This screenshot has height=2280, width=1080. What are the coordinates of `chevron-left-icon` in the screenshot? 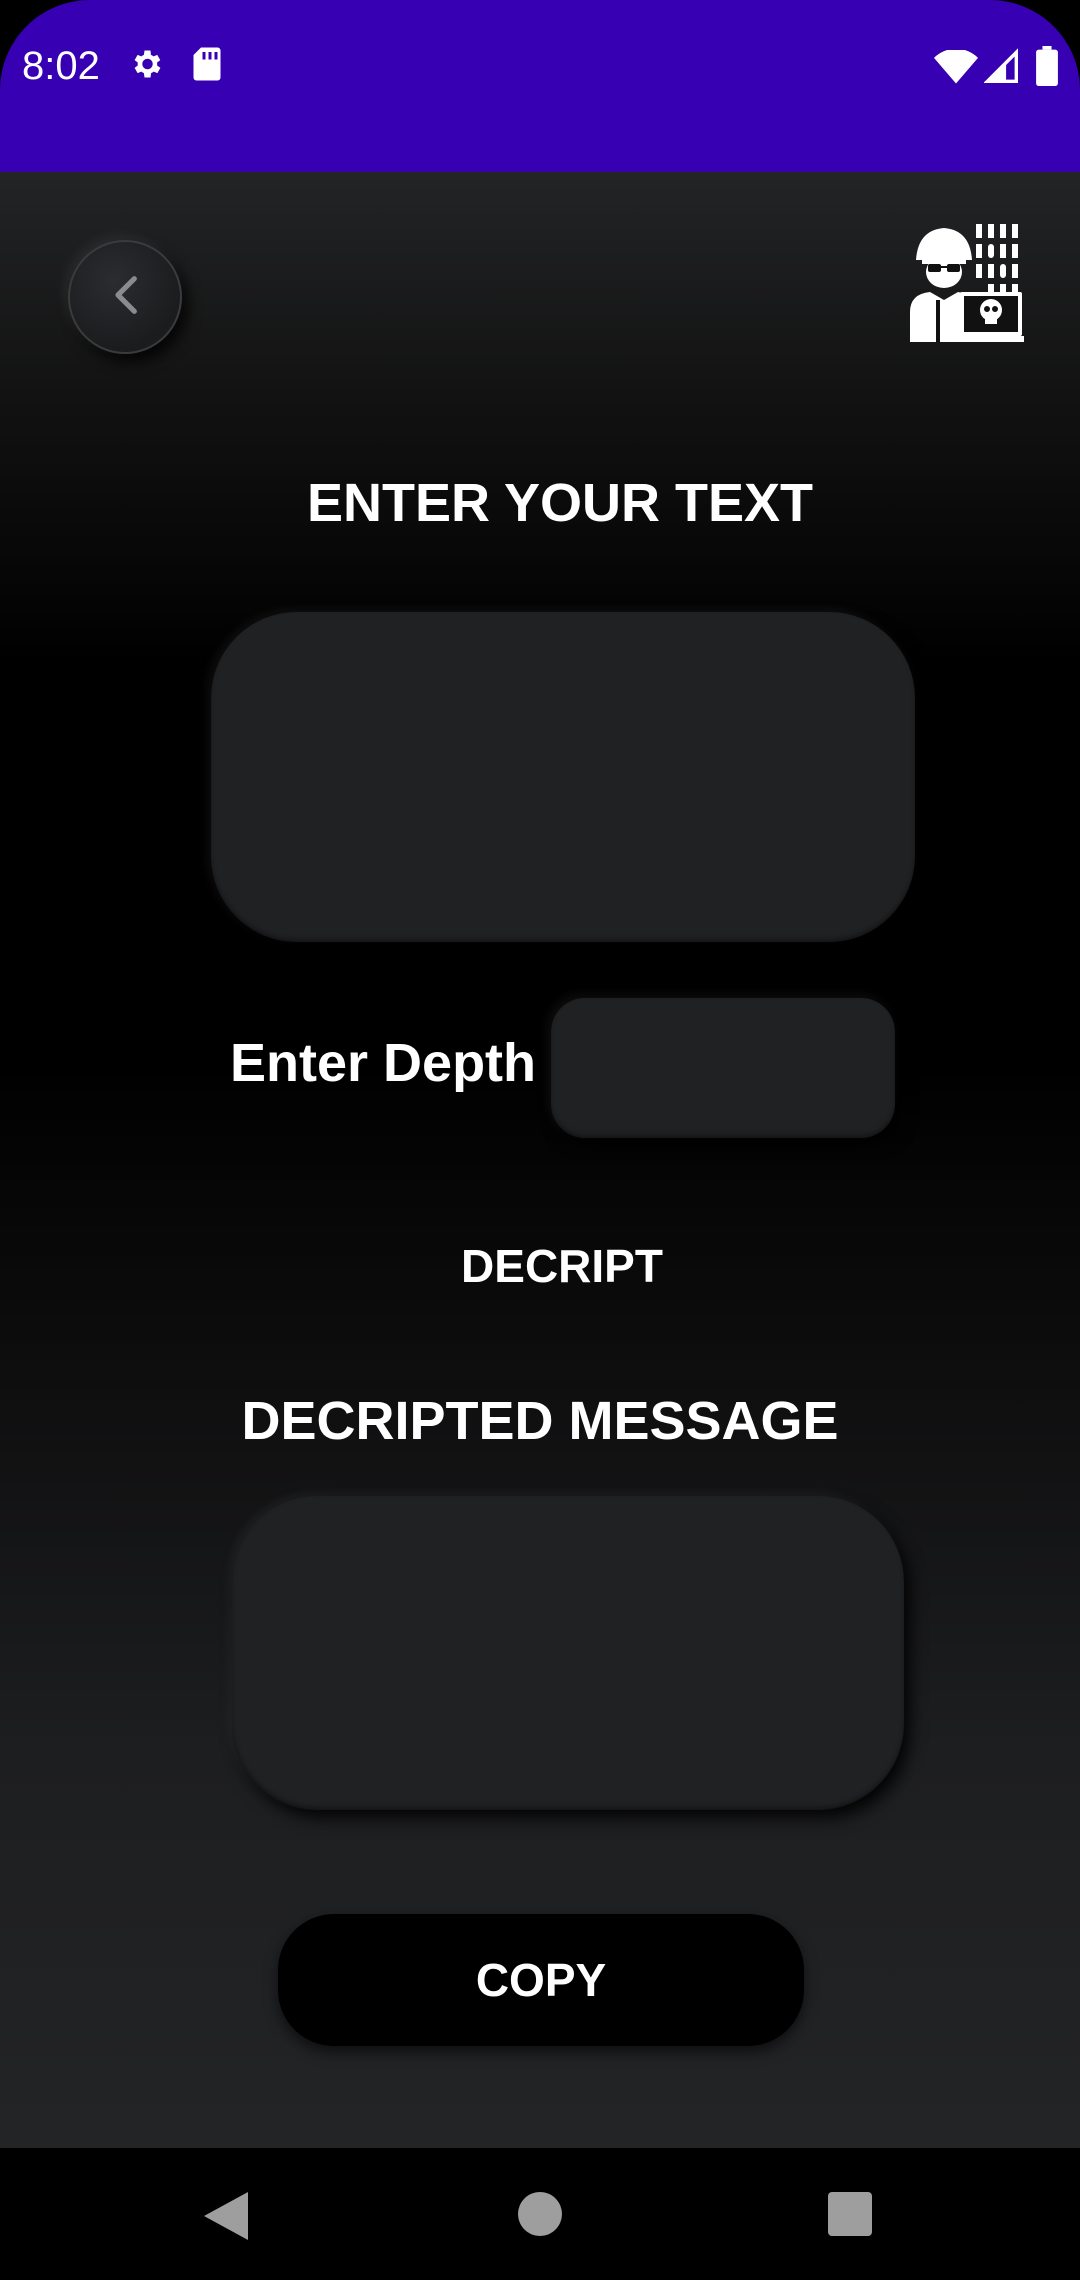 It's located at (125, 297).